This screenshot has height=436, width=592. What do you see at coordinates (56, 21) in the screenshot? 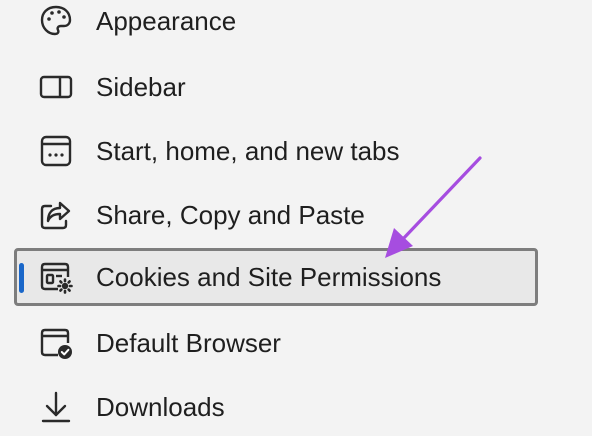
I see `palette-icon` at bounding box center [56, 21].